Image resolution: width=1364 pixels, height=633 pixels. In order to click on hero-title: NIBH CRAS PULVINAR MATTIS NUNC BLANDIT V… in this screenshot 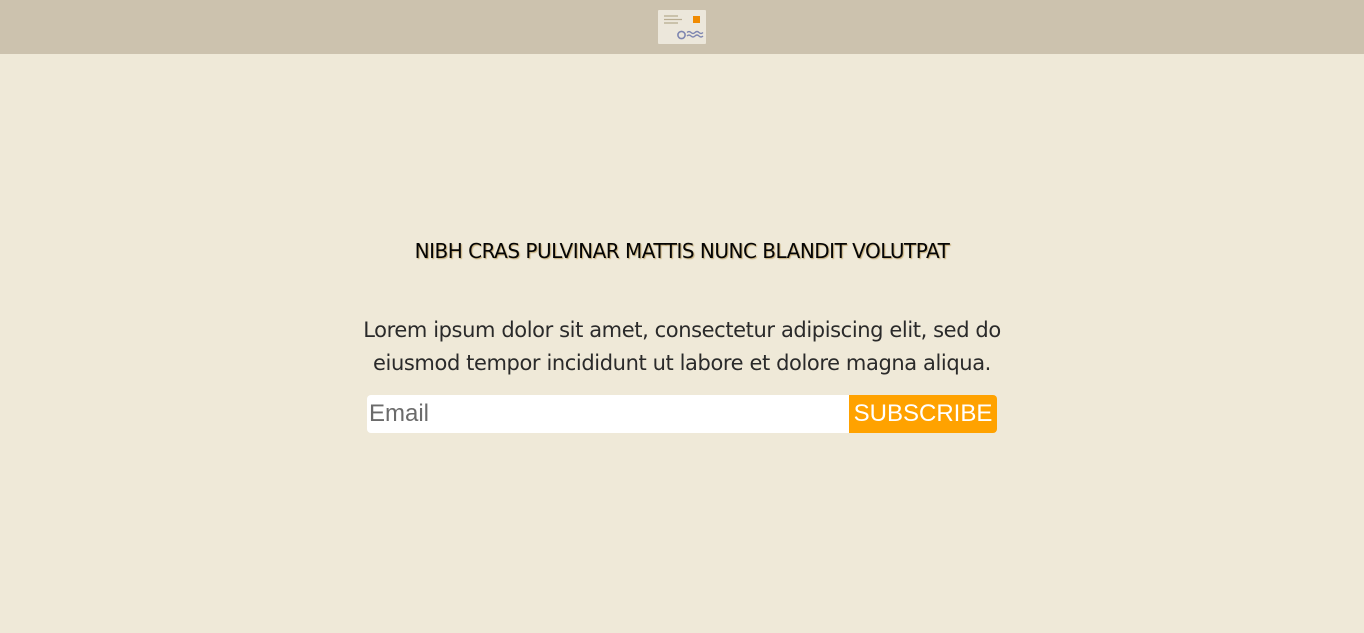, I will do `click(682, 251)`.